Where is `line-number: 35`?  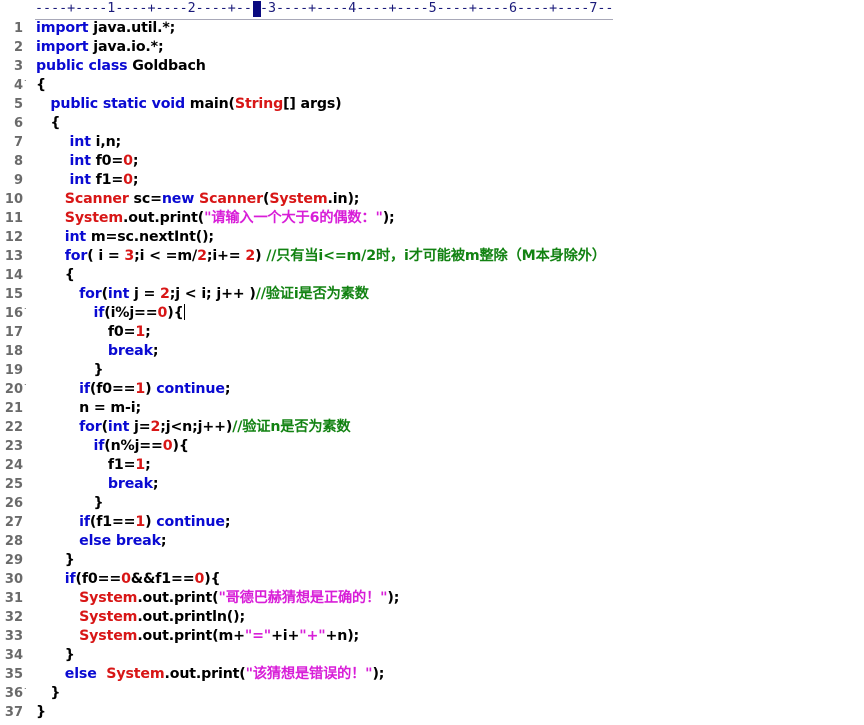 line-number: 35 is located at coordinates (13, 674).